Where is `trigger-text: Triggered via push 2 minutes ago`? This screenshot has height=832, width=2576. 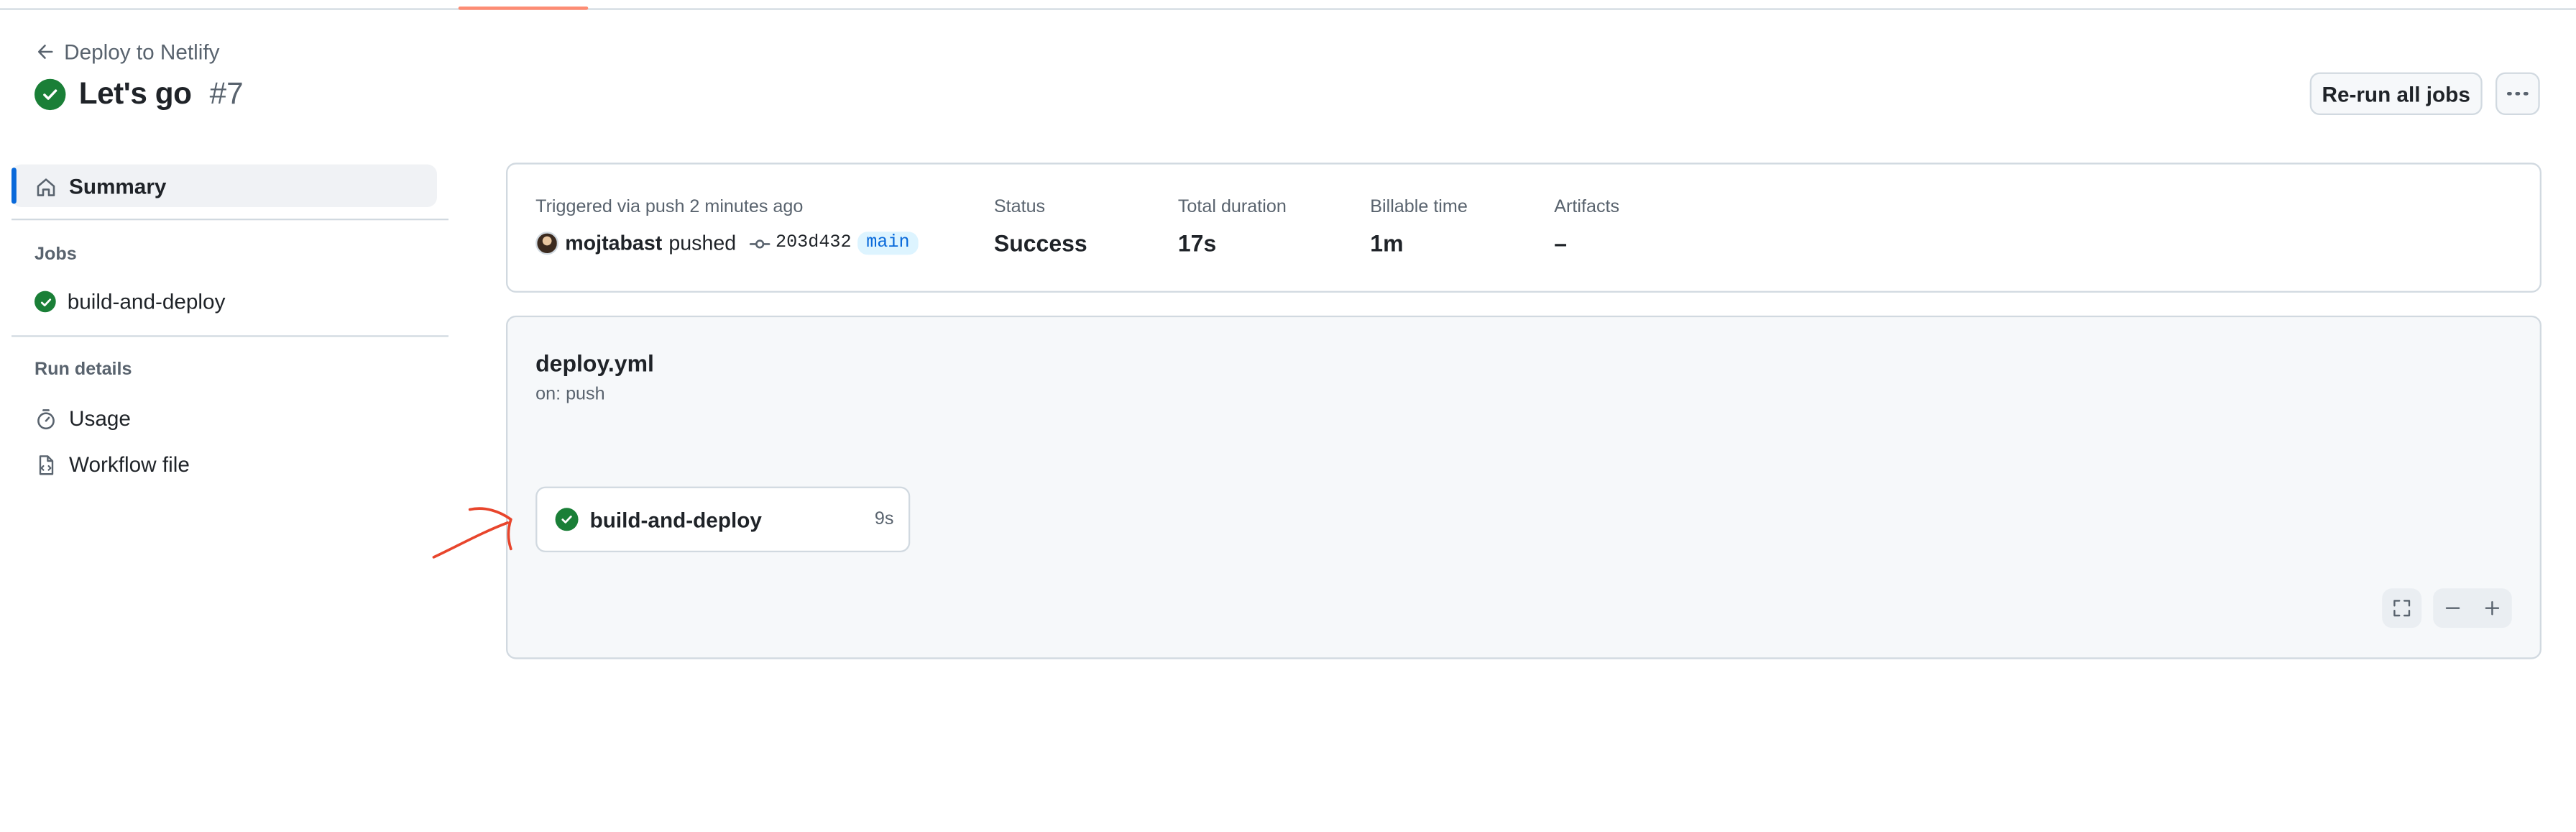
trigger-text: Triggered via push 2 minutes ago is located at coordinates (669, 207).